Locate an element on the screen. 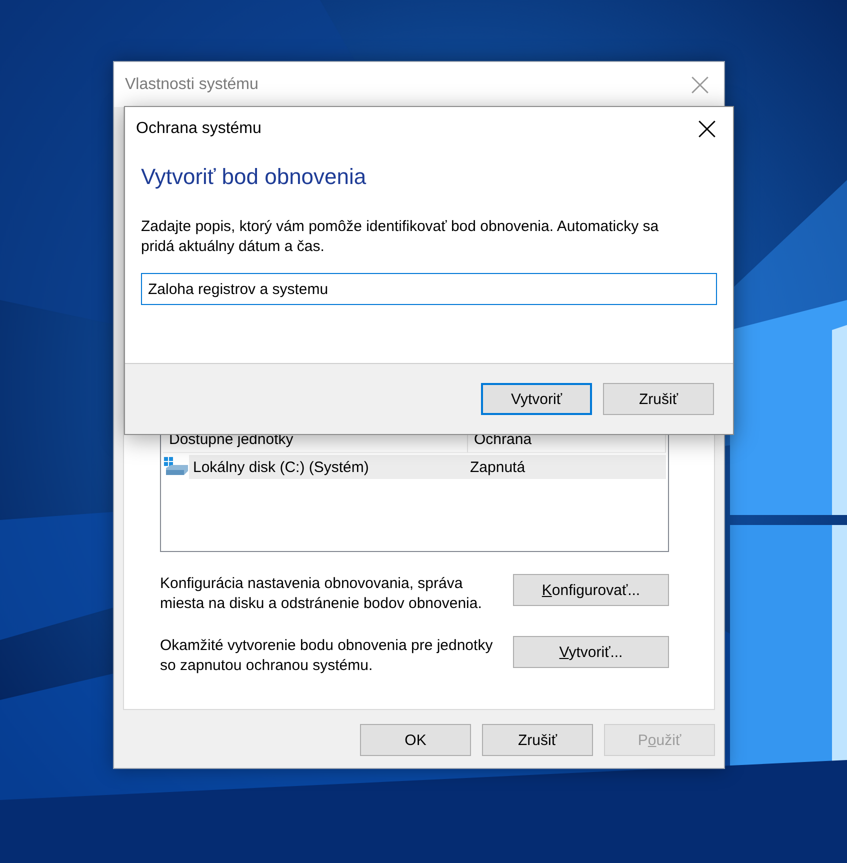 The image size is (847, 863). drive-icon is located at coordinates (176, 467).